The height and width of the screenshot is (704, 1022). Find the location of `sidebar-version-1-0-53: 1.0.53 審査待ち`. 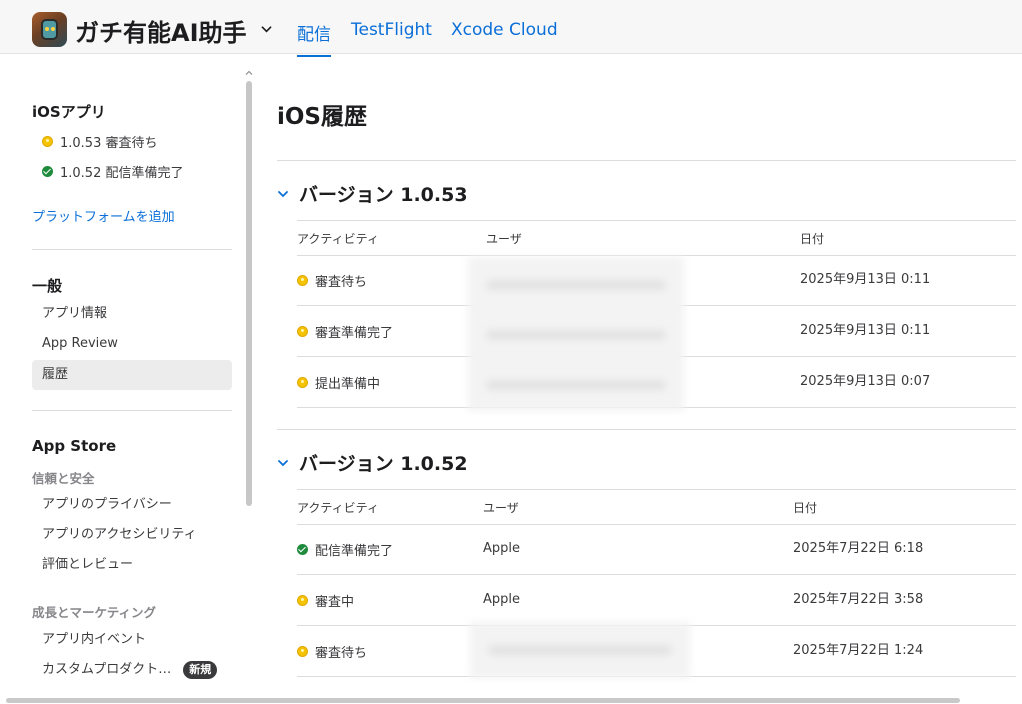

sidebar-version-1-0-53: 1.0.53 審査待ち is located at coordinates (99, 141).